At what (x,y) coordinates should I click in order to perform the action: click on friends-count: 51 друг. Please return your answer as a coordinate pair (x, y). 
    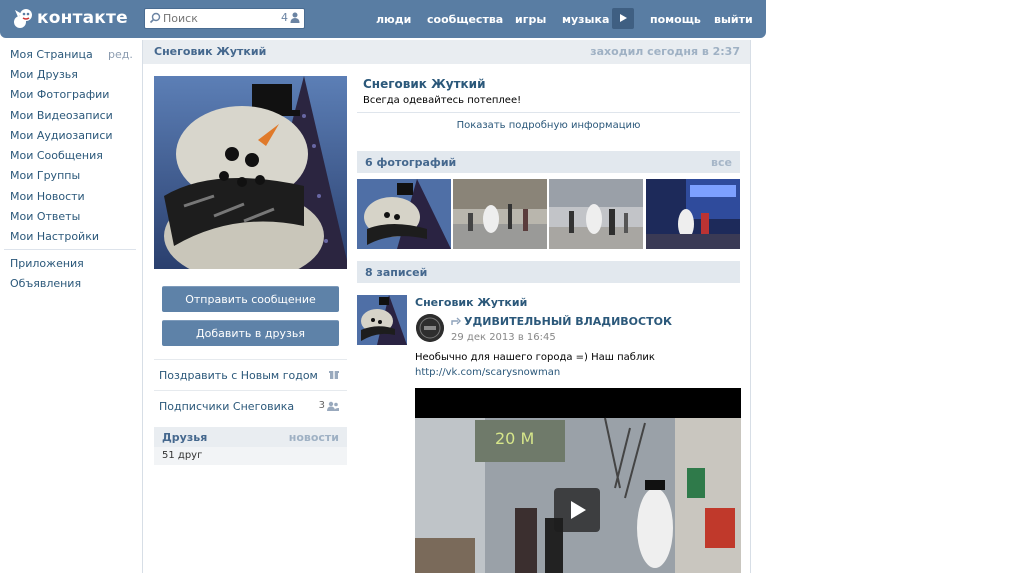
    Looking at the image, I should click on (182, 455).